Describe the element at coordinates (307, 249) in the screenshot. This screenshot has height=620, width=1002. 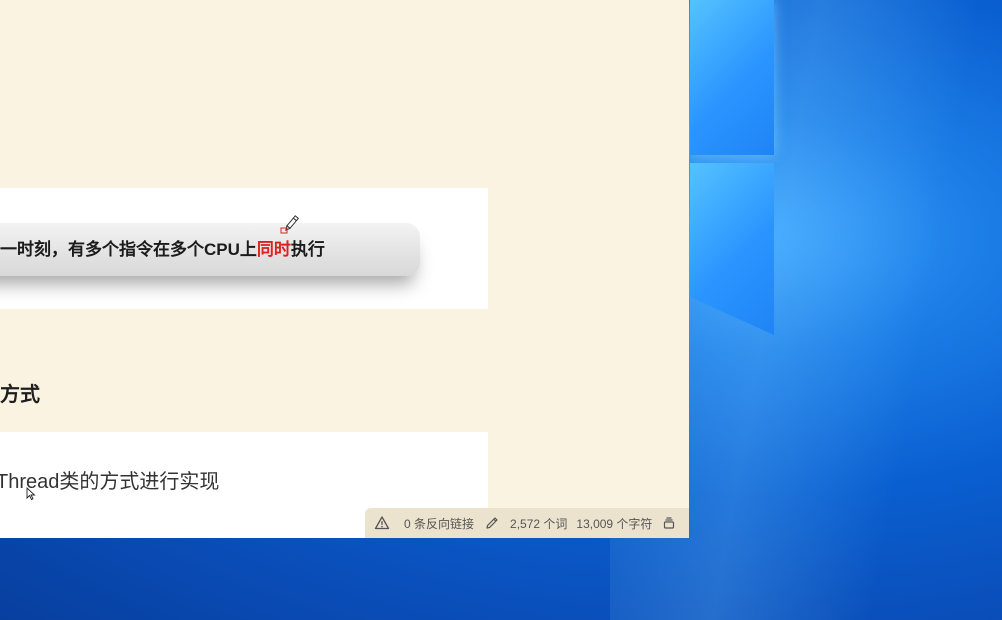
I see `caption-suffix: 执行` at that location.